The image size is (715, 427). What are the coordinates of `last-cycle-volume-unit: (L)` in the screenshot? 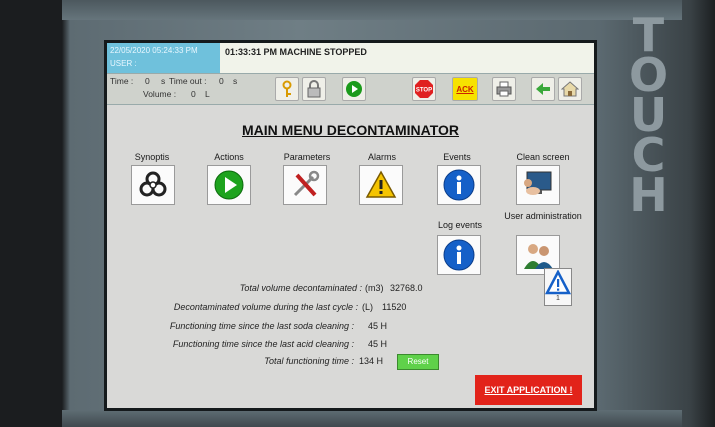 It's located at (367, 307).